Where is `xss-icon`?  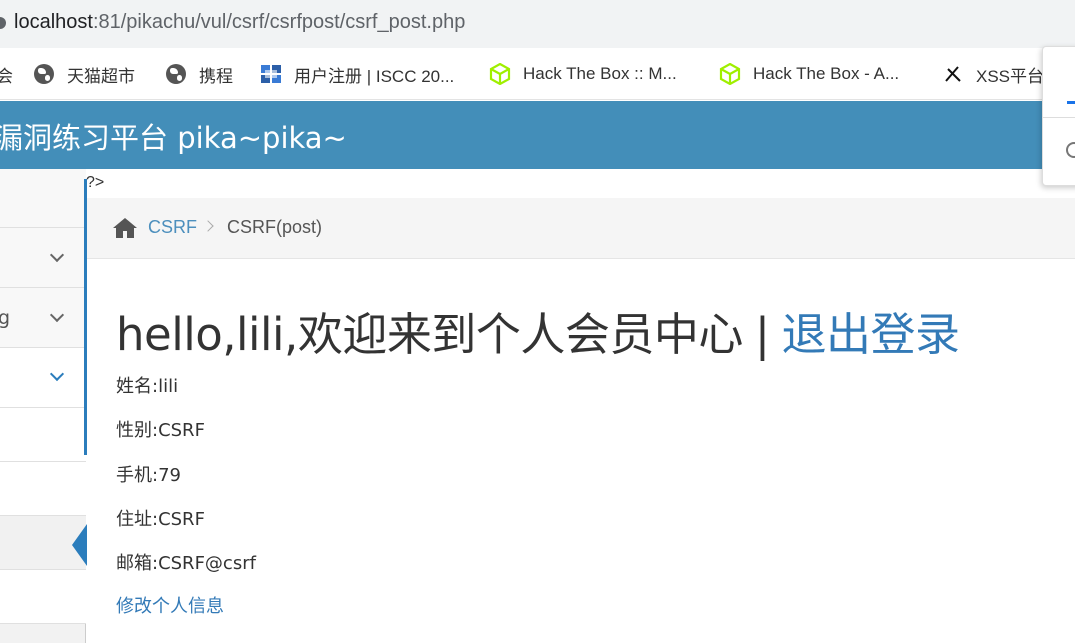
xss-icon is located at coordinates (953, 74).